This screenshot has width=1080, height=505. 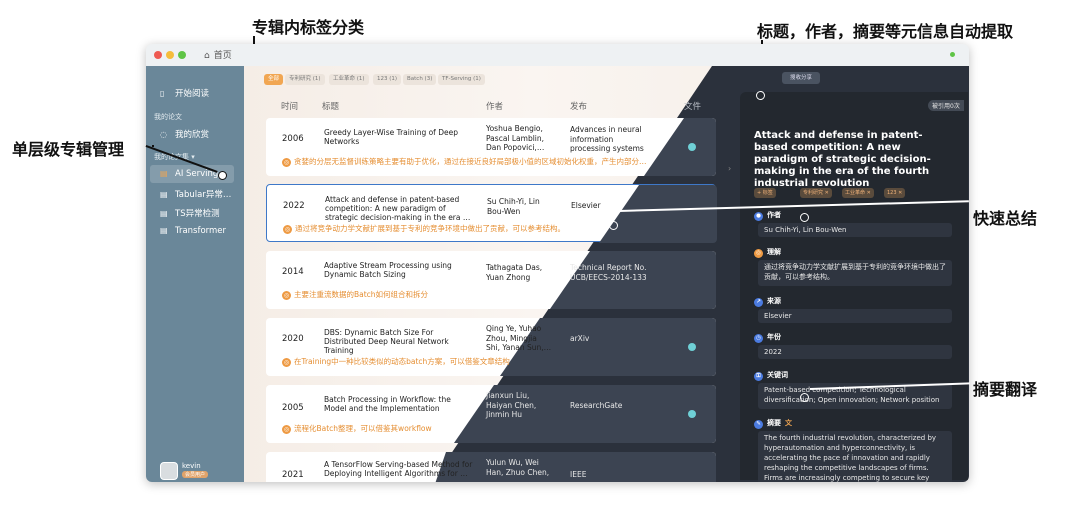 I want to click on sidebar-item-ai-serving: ▤ AI Serving, so click(x=189, y=174).